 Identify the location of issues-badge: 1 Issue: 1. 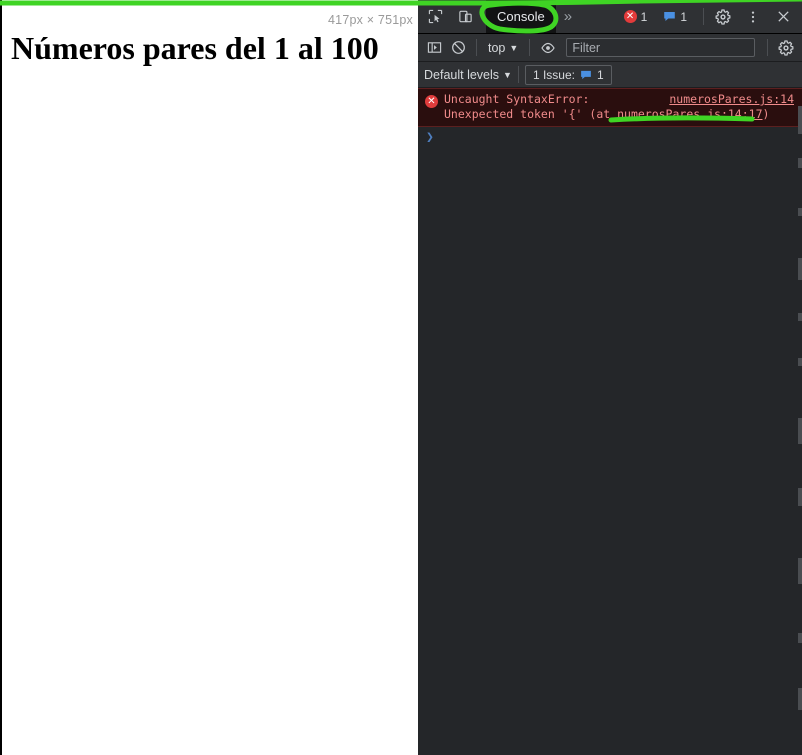
(568, 74).